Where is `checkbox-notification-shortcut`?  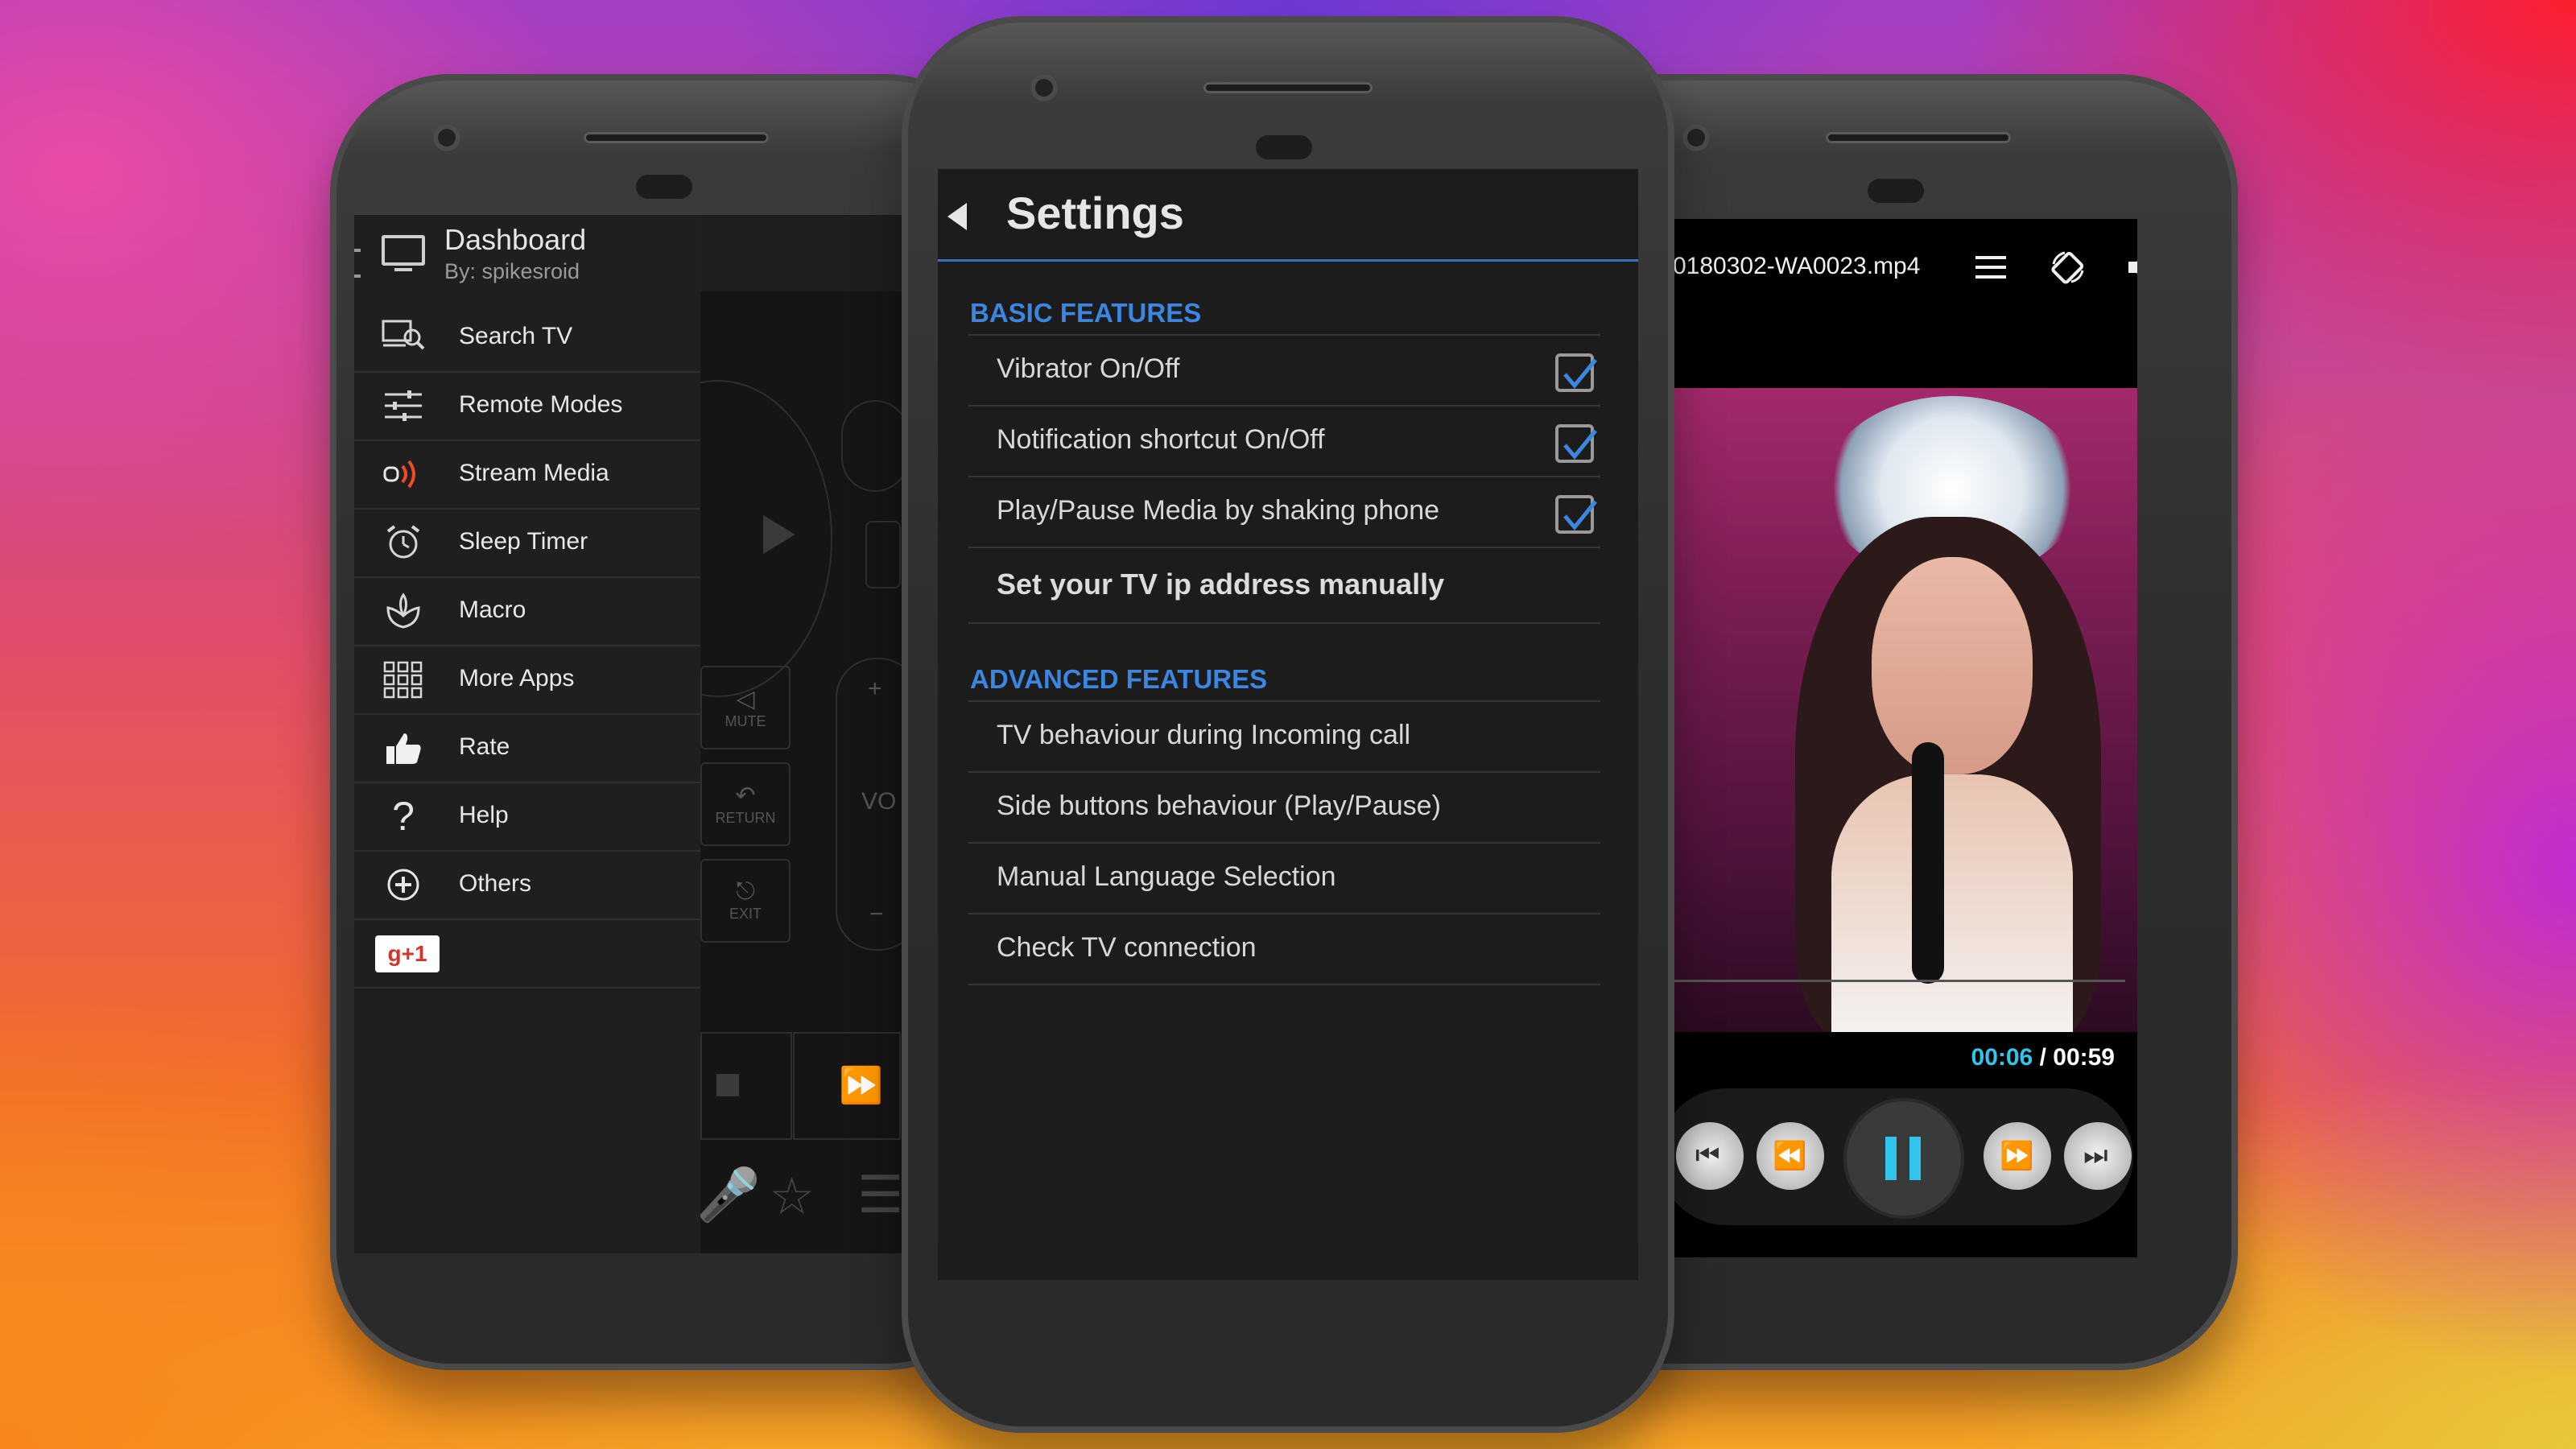 checkbox-notification-shortcut is located at coordinates (1576, 443).